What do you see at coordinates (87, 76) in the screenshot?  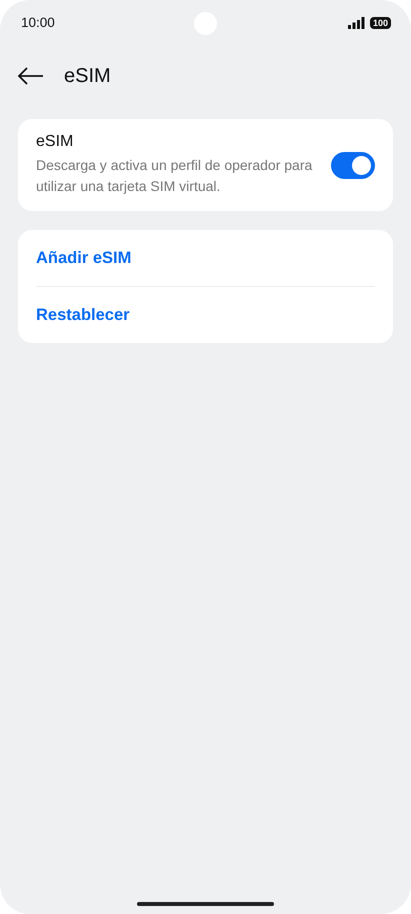 I see `page-title: eSIM` at bounding box center [87, 76].